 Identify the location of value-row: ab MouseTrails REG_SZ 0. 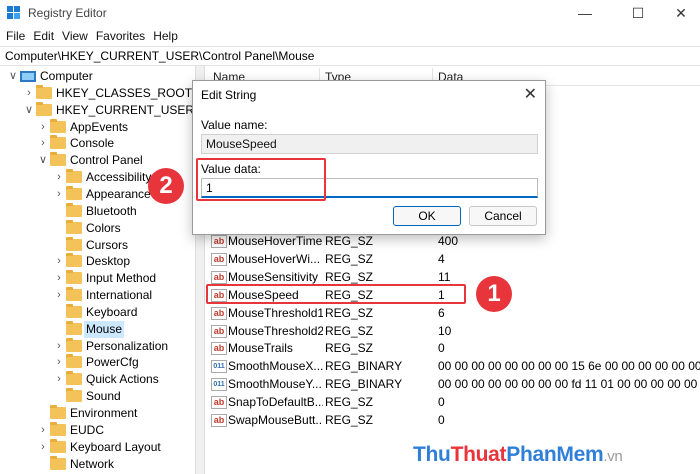
(452, 348).